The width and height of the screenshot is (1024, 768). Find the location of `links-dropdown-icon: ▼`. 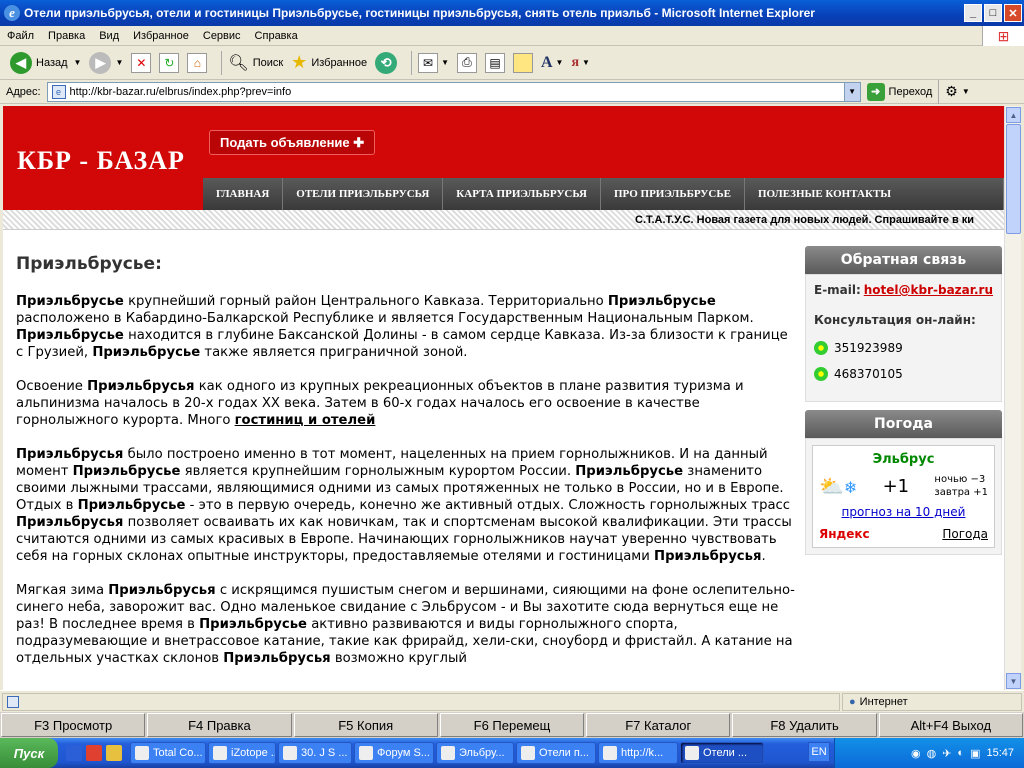

links-dropdown-icon: ▼ is located at coordinates (966, 91).